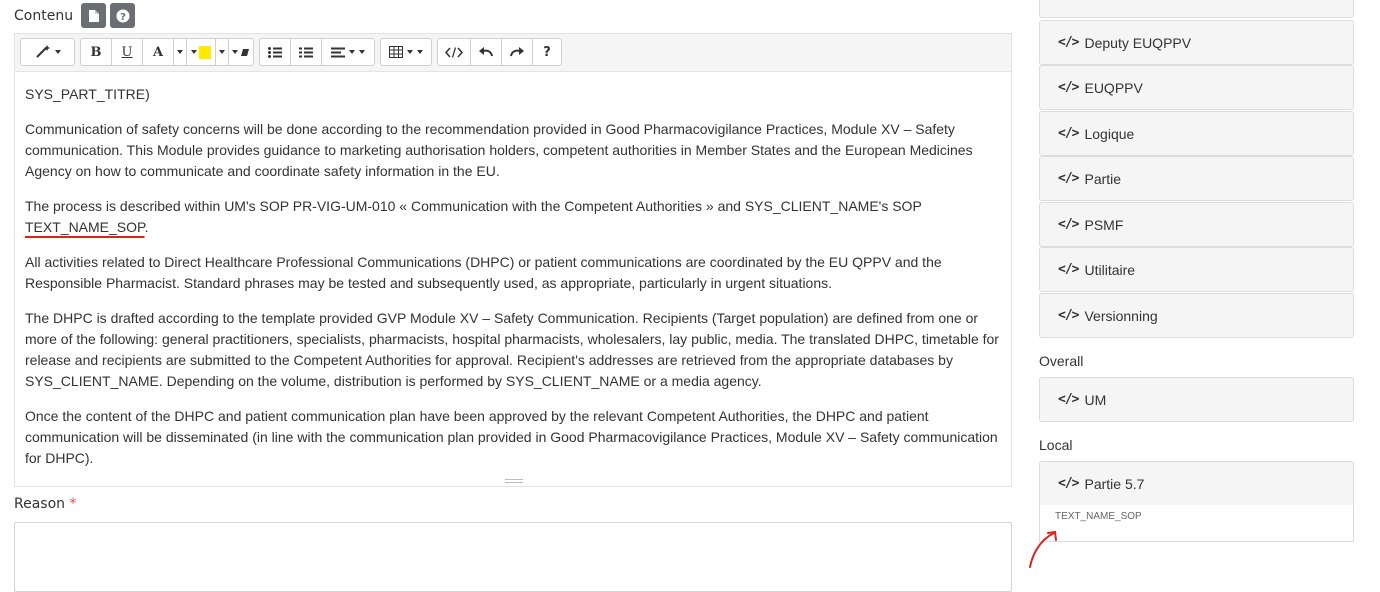 Image resolution: width=1380 pixels, height=592 pixels. I want to click on highlight-button, so click(201, 52).